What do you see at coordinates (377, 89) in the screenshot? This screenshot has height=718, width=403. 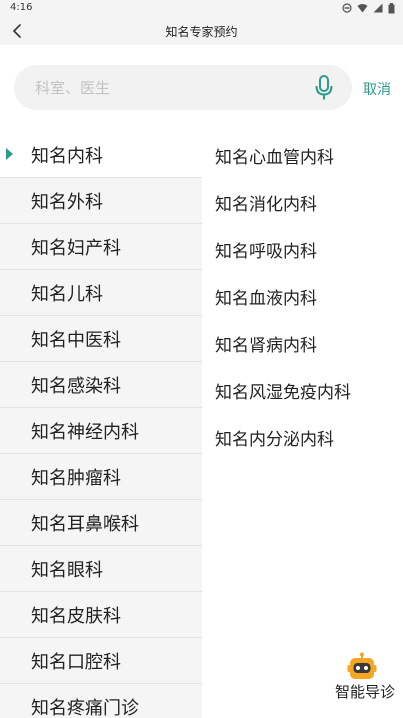 I see `cancel-button: 取消` at bounding box center [377, 89].